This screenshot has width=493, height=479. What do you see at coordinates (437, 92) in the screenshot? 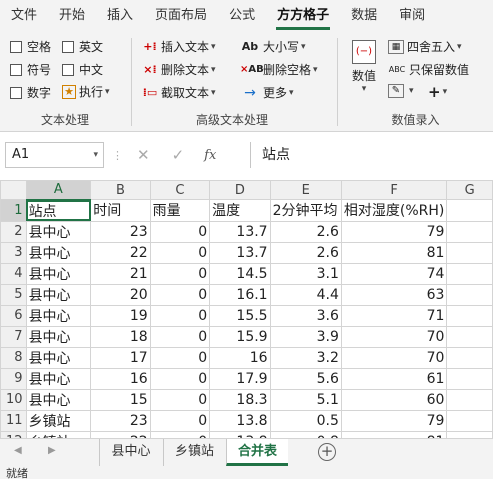
I see `add-button: + ▾` at bounding box center [437, 92].